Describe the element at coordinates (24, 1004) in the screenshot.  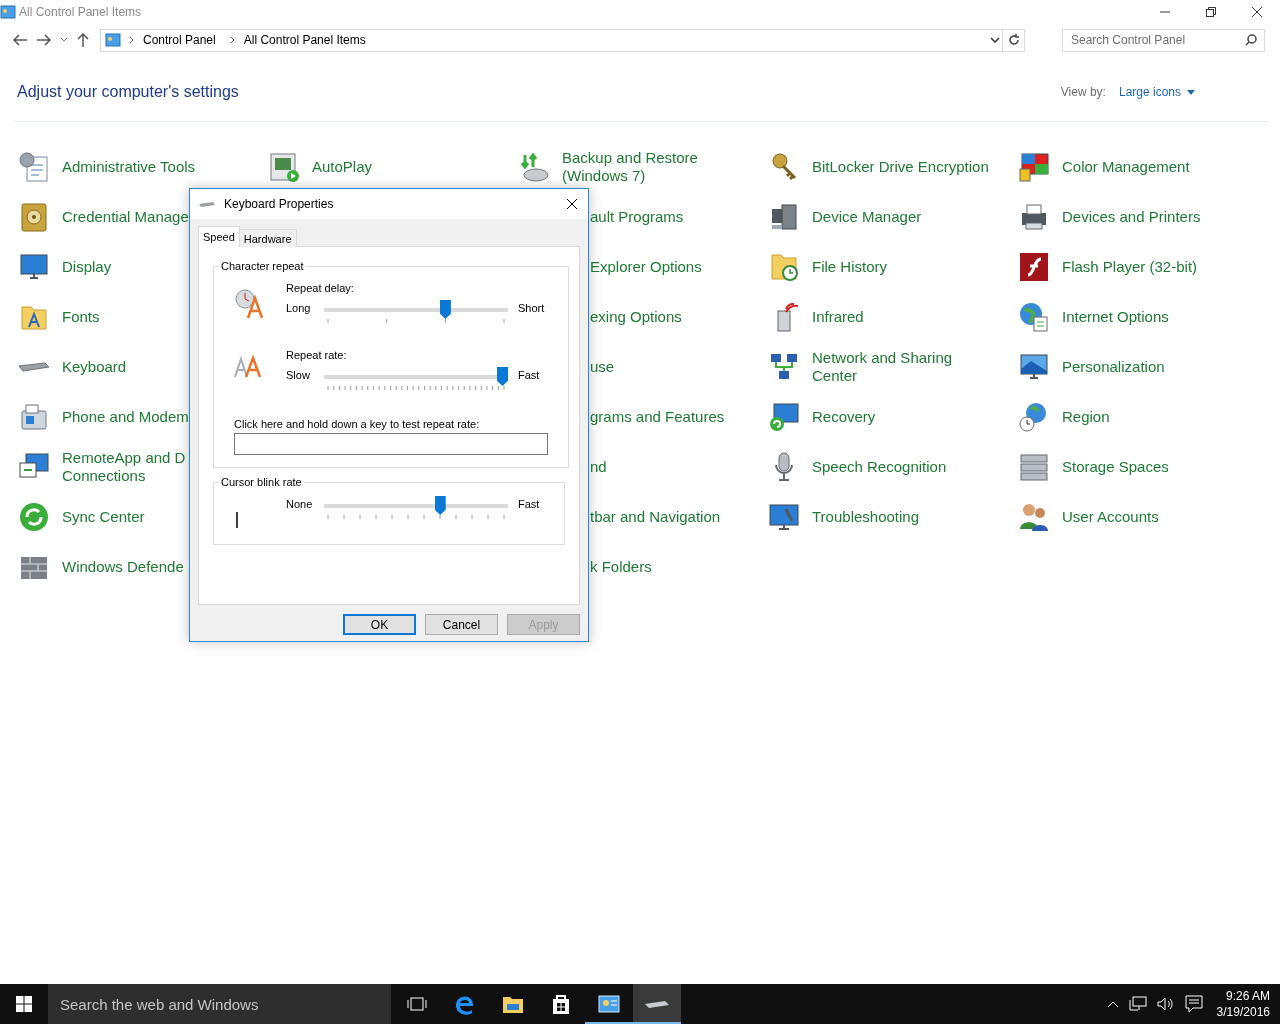
I see `windows-logo-icon` at that location.